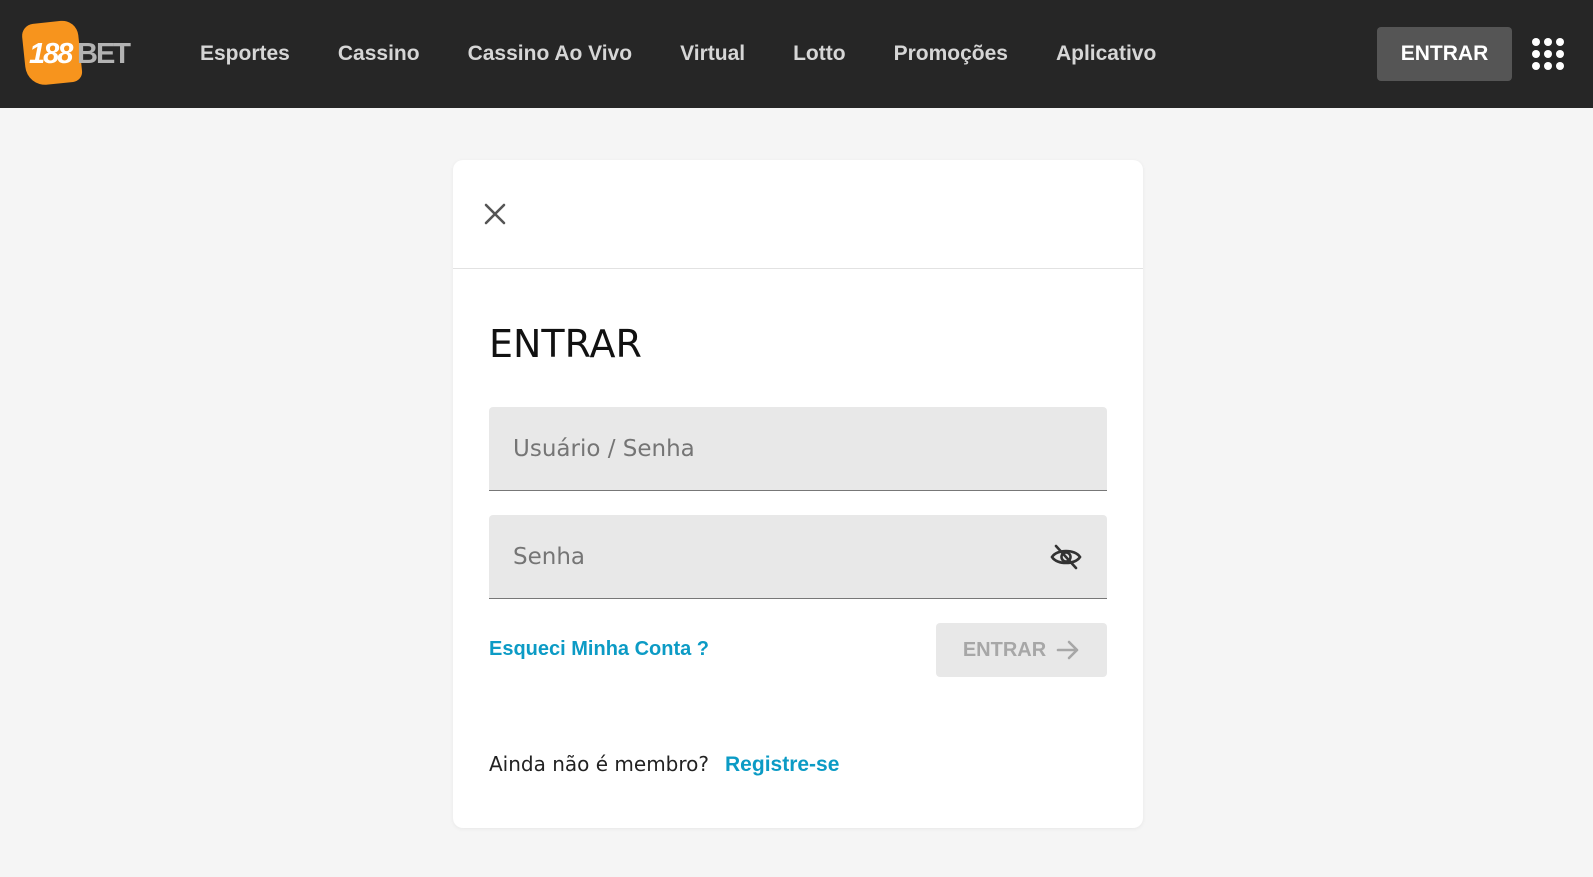 This screenshot has height=877, width=1593. I want to click on nav-item-aplicativo: Aplicativo, so click(1106, 54).